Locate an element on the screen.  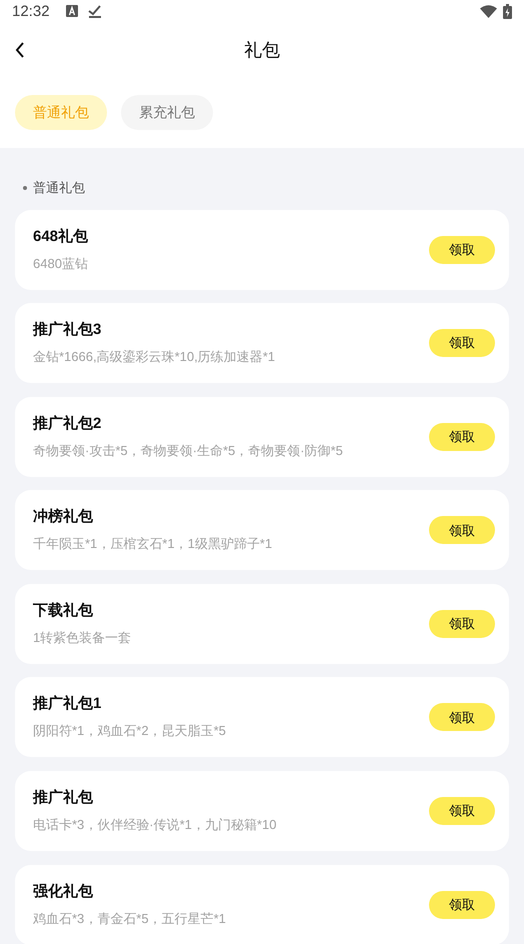
wifi-icon is located at coordinates (488, 11).